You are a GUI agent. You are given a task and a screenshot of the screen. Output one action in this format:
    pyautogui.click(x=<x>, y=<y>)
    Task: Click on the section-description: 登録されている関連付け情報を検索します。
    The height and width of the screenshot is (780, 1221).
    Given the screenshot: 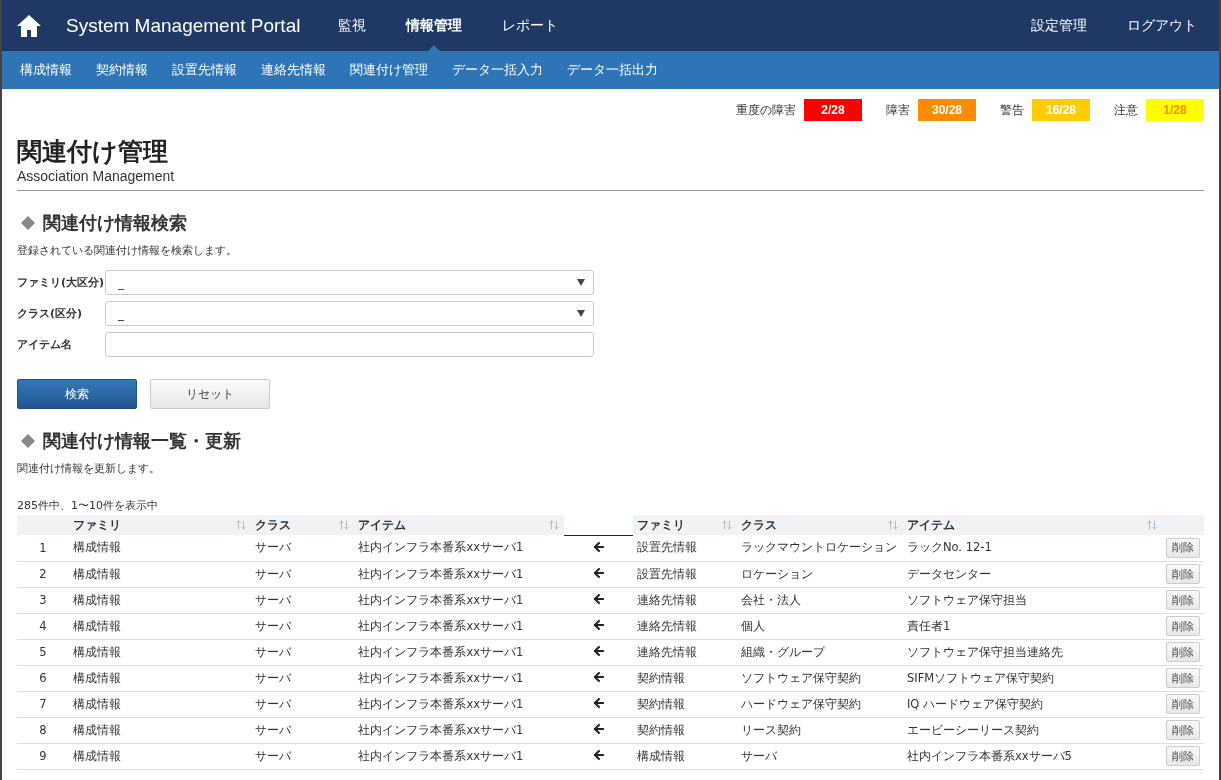 What is the action you would take?
    pyautogui.click(x=127, y=250)
    